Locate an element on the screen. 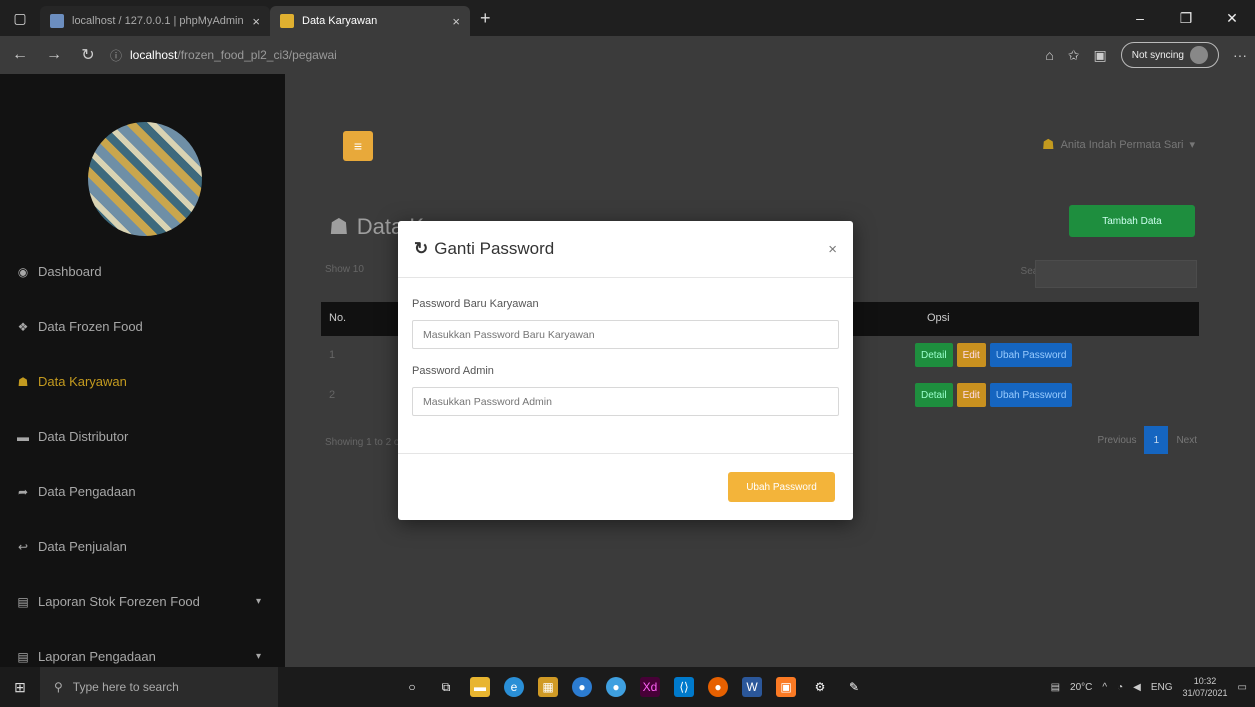  forward-icon: → is located at coordinates (54, 55).